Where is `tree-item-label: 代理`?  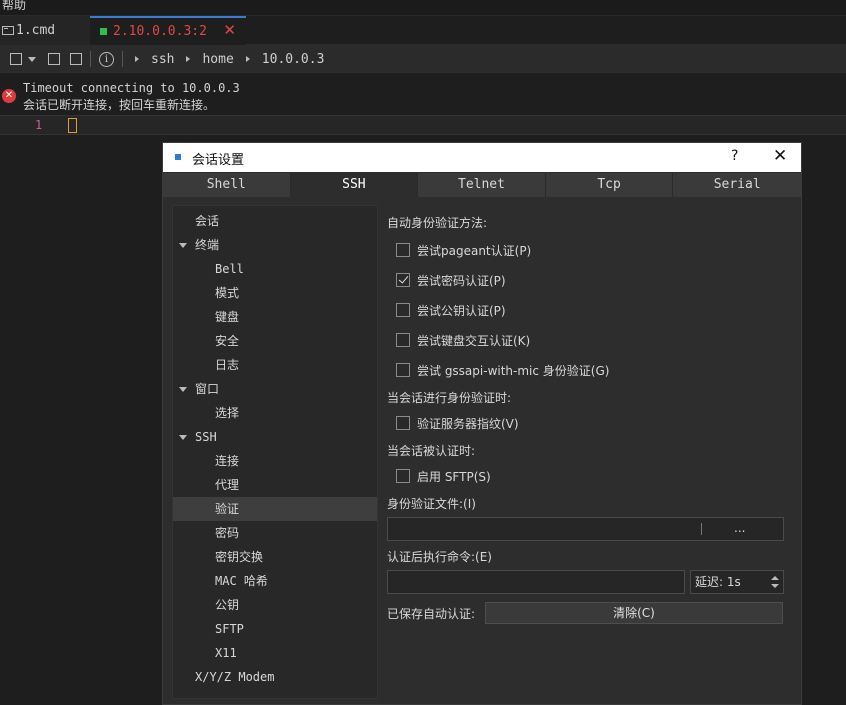
tree-item-label: 代理 is located at coordinates (227, 485).